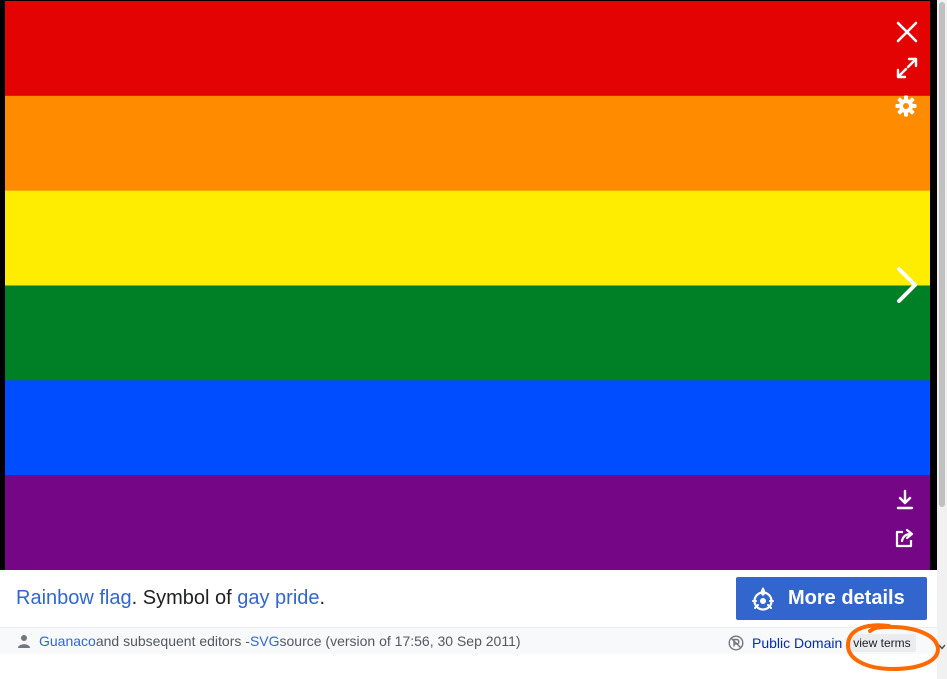 The image size is (947, 679). What do you see at coordinates (763, 598) in the screenshot?
I see `wikimedia-commons-icon` at bounding box center [763, 598].